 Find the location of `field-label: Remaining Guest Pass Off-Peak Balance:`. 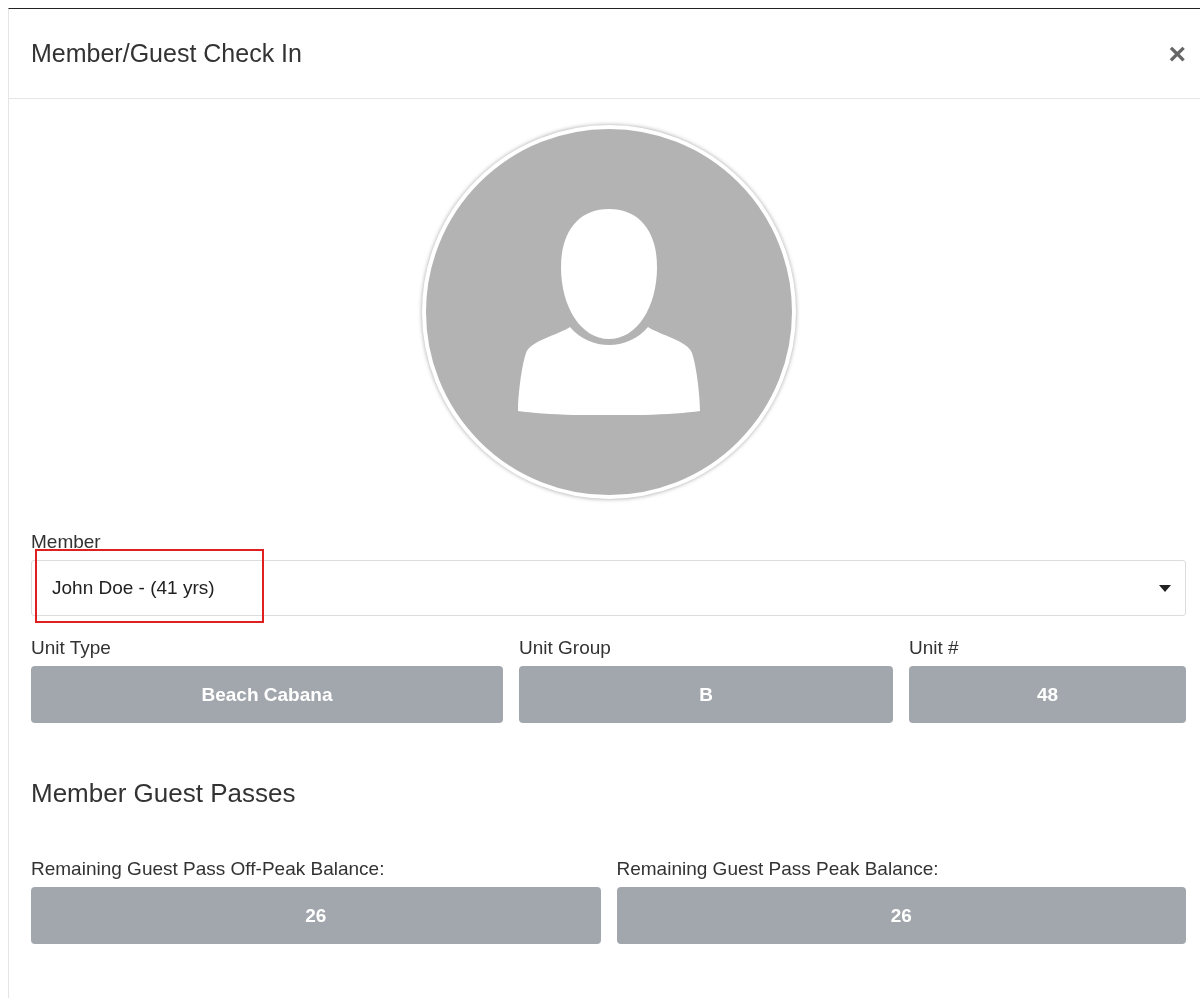

field-label: Remaining Guest Pass Off-Peak Balance: is located at coordinates (208, 869).